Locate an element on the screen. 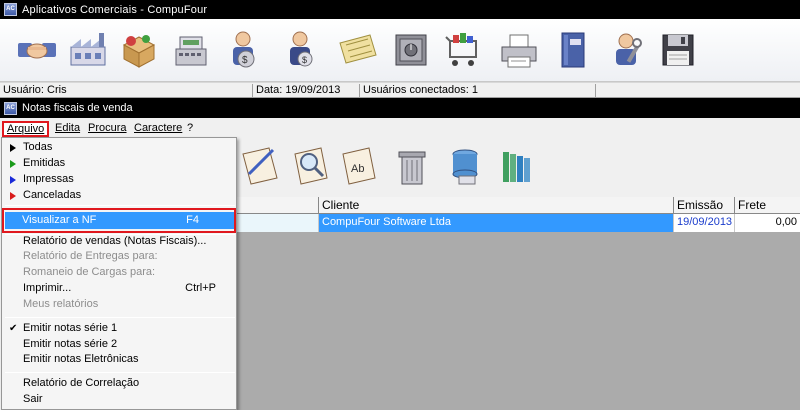 Image resolution: width=800 pixels, height=410 pixels. products-box-icon is located at coordinates (139, 50).